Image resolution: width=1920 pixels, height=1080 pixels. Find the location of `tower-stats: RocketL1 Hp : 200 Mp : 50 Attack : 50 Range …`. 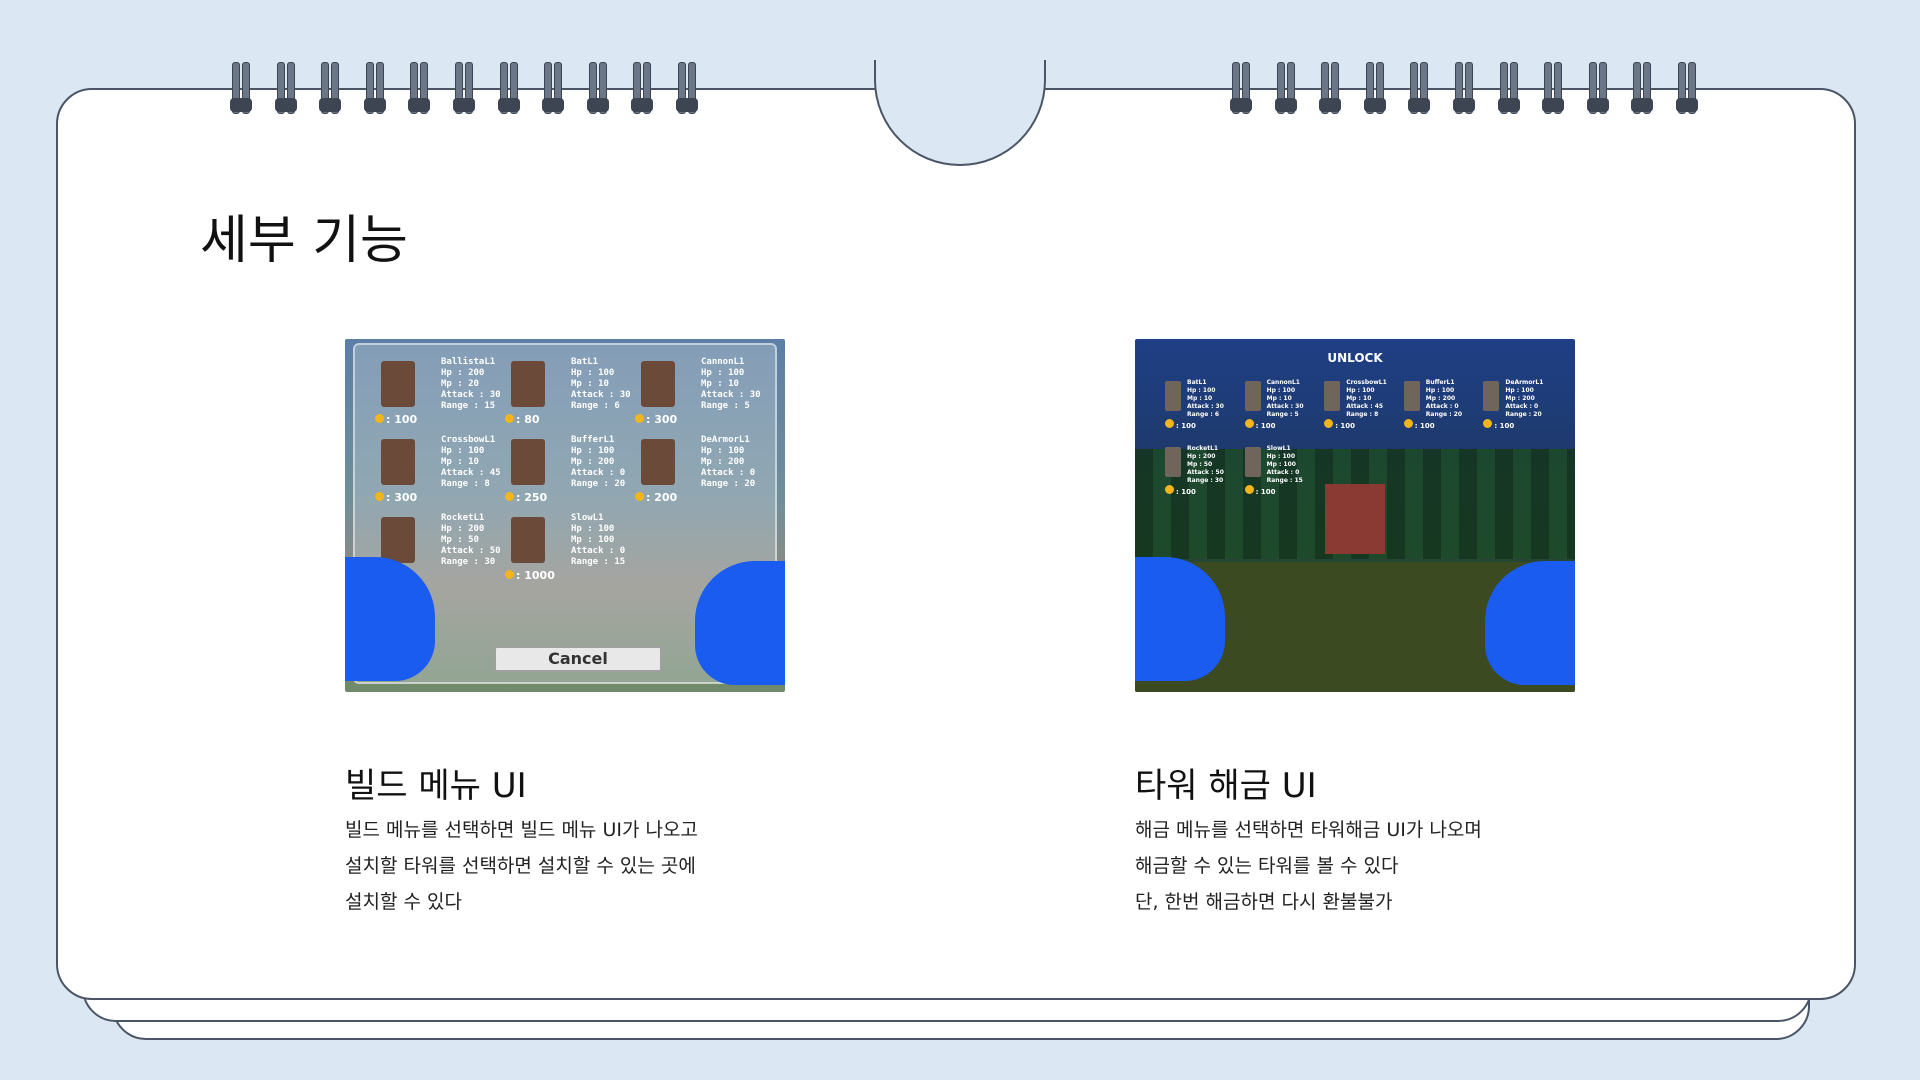

tower-stats: RocketL1 Hp : 200 Mp : 50 Attack : 50 Range … is located at coordinates (471, 540).